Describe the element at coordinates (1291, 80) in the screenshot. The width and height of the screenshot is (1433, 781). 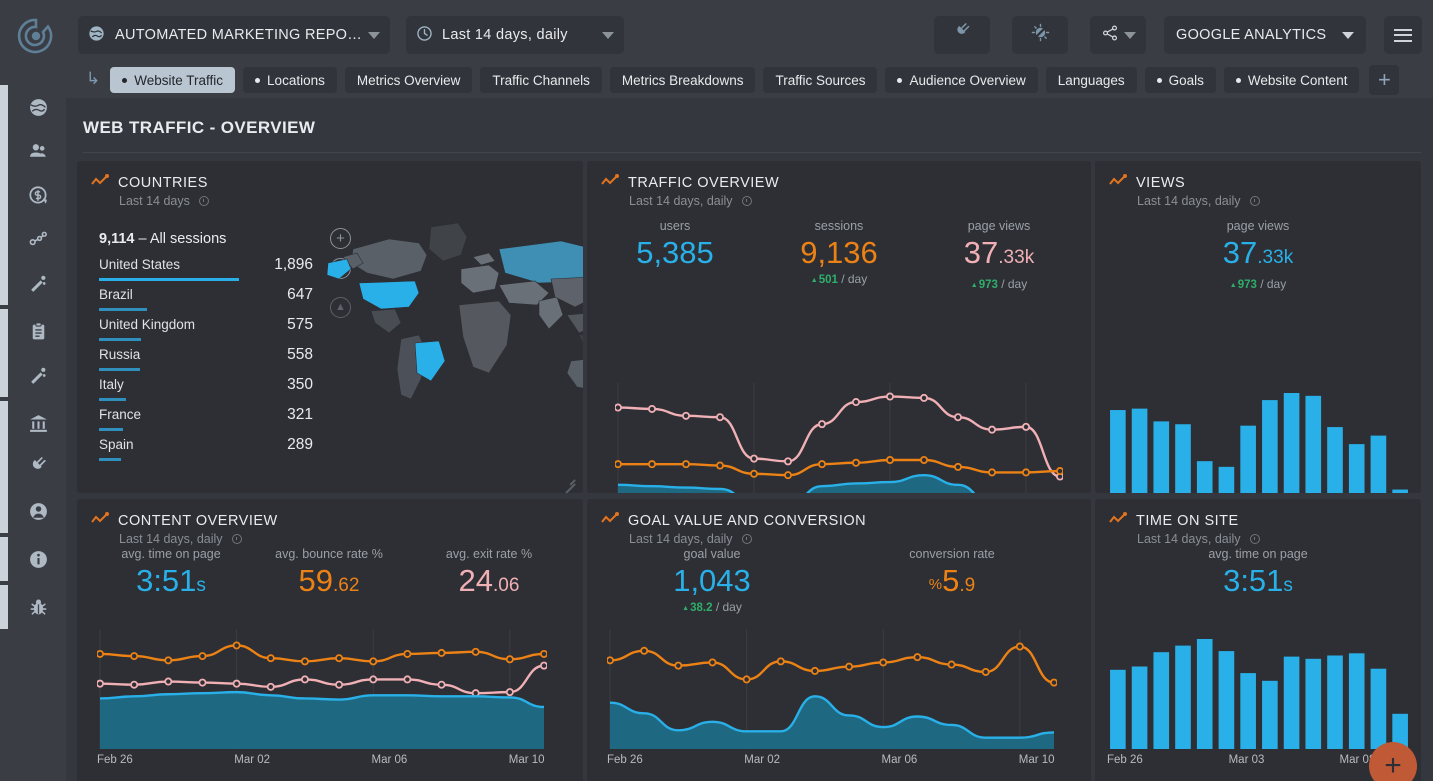
I see `tab-website-content: Website Content` at that location.